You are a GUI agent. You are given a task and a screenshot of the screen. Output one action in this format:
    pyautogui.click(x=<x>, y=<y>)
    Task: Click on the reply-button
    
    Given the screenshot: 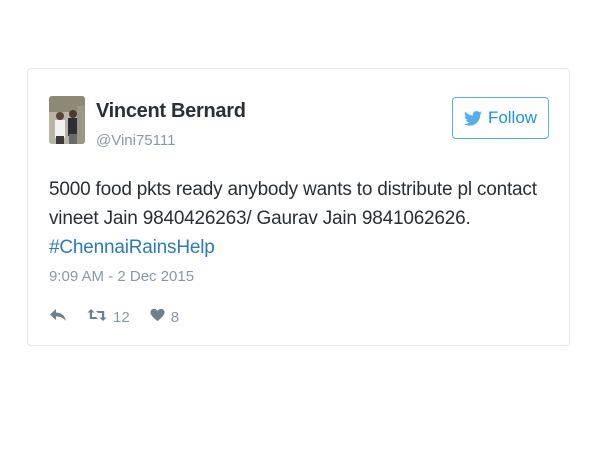 What is the action you would take?
    pyautogui.click(x=58, y=317)
    